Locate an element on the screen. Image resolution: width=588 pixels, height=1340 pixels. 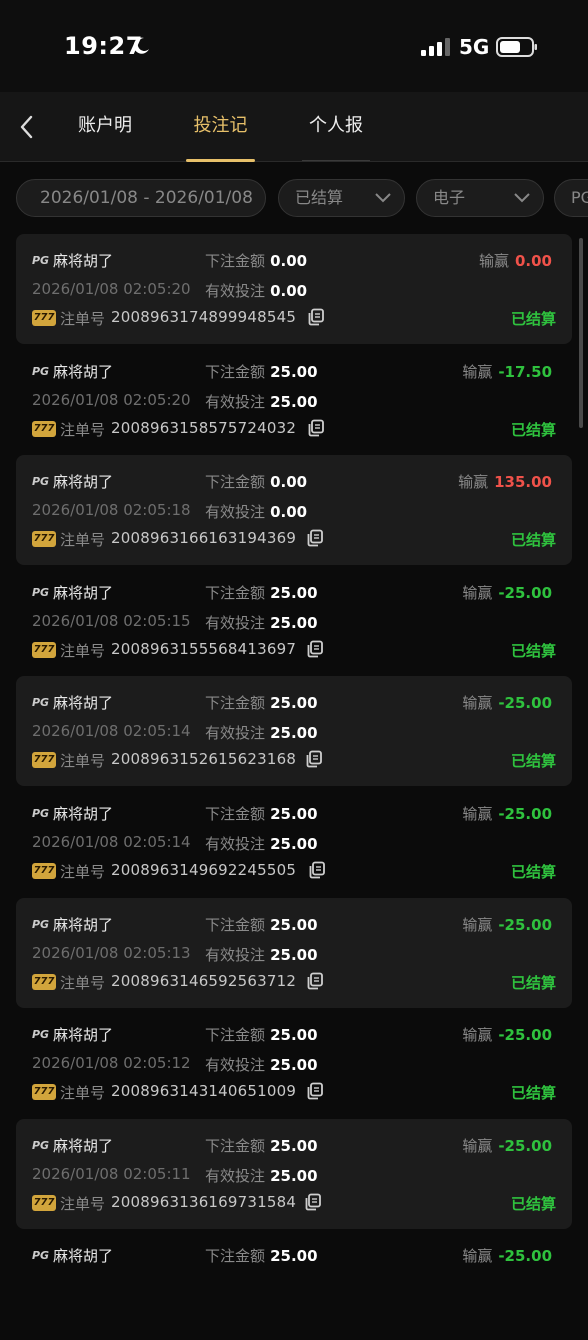
status-filter: 已结算 is located at coordinates (341, 198).